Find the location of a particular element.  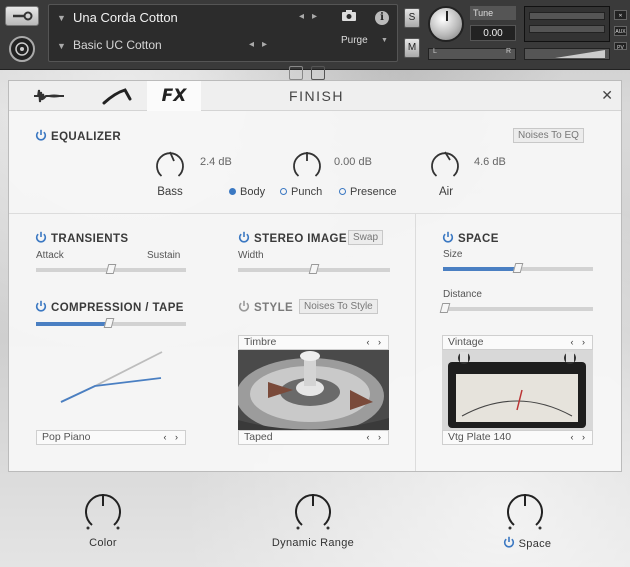

tape-label: Taped is located at coordinates (258, 437).